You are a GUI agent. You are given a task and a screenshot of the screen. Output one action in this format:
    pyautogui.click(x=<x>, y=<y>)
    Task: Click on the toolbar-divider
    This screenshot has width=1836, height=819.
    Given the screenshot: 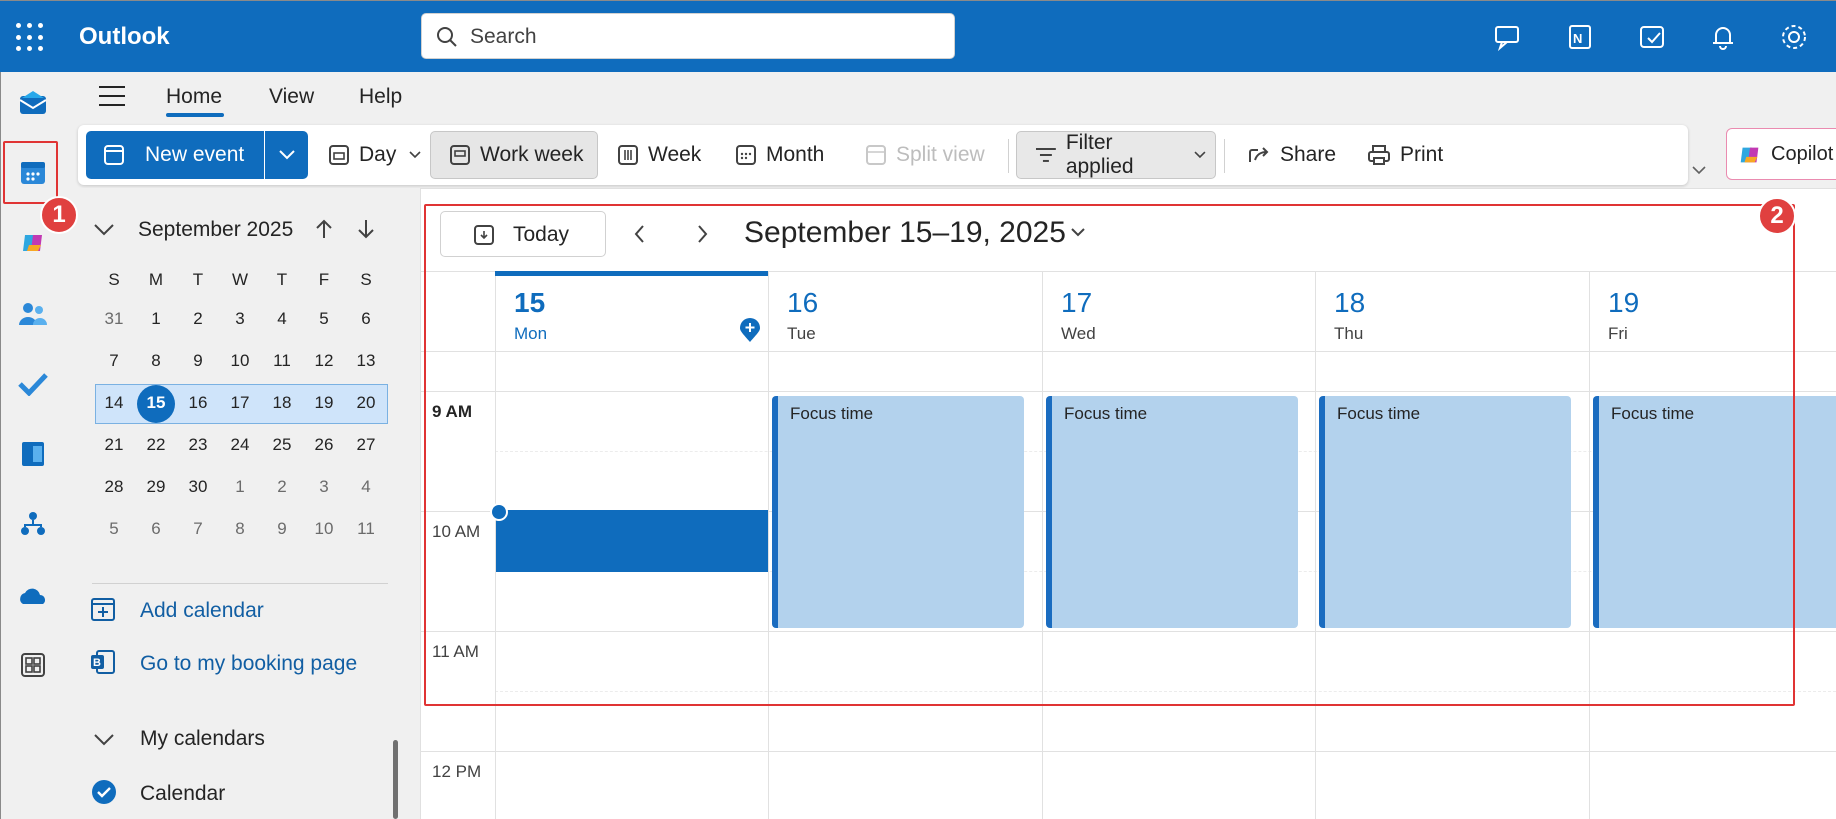 What is the action you would take?
    pyautogui.click(x=1008, y=156)
    